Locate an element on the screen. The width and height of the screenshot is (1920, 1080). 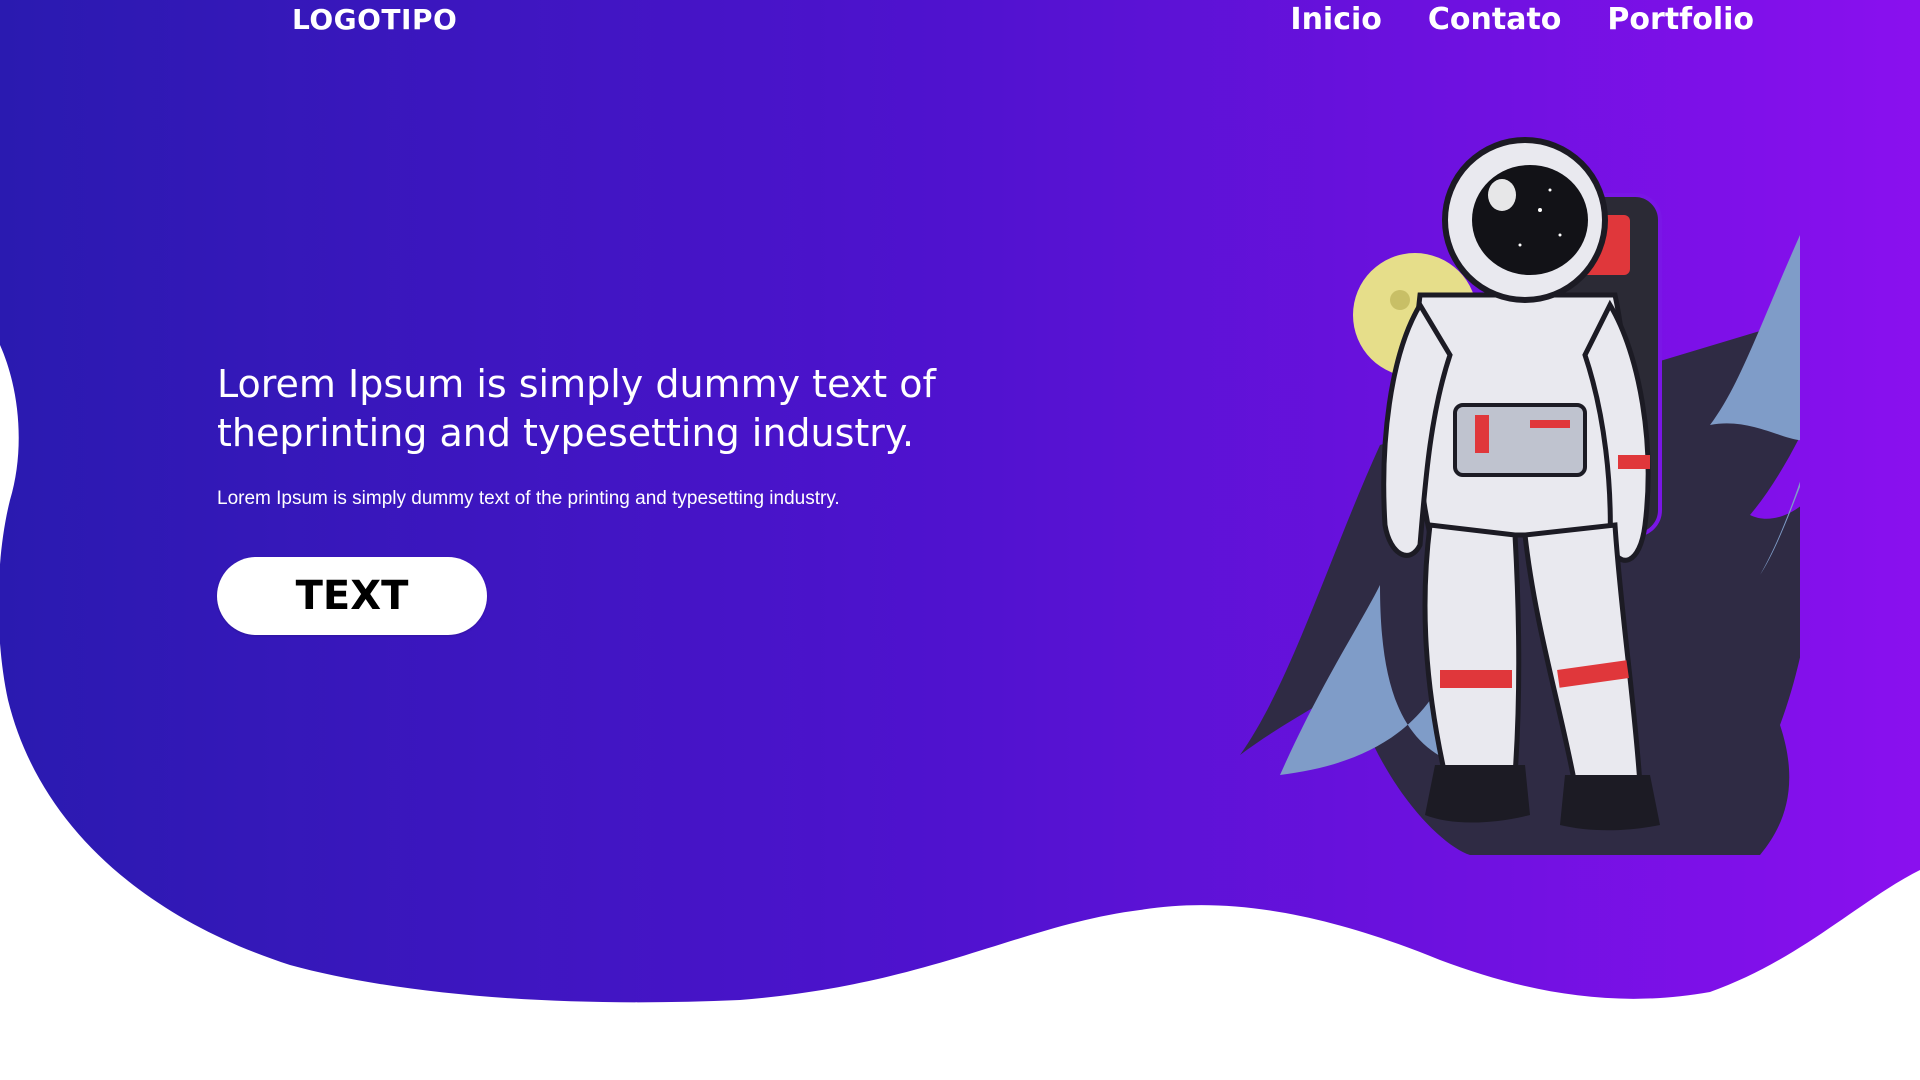
nav-link-inicio: Inicio is located at coordinates (1335, 20).